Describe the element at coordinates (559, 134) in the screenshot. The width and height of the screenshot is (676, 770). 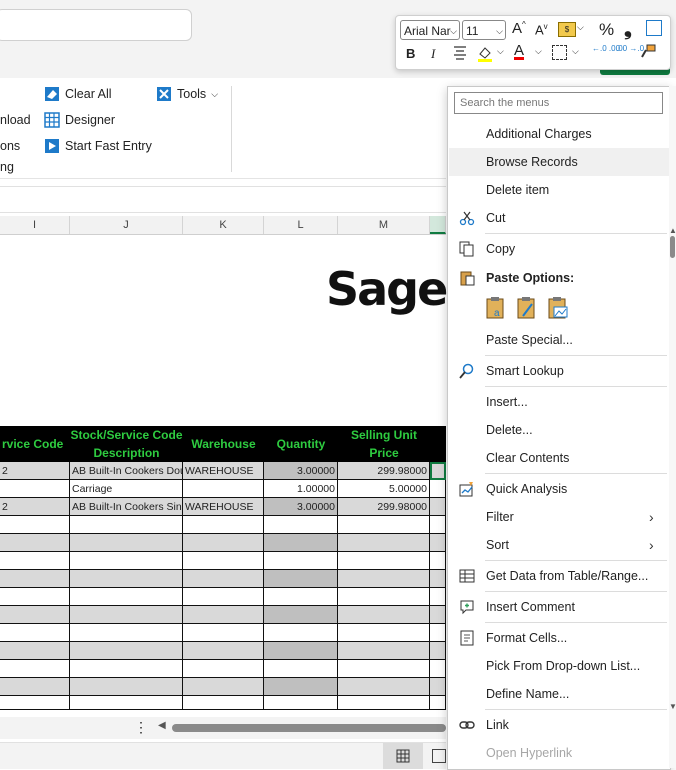
I see `menu-item-additional-charges: Additional Charges` at that location.